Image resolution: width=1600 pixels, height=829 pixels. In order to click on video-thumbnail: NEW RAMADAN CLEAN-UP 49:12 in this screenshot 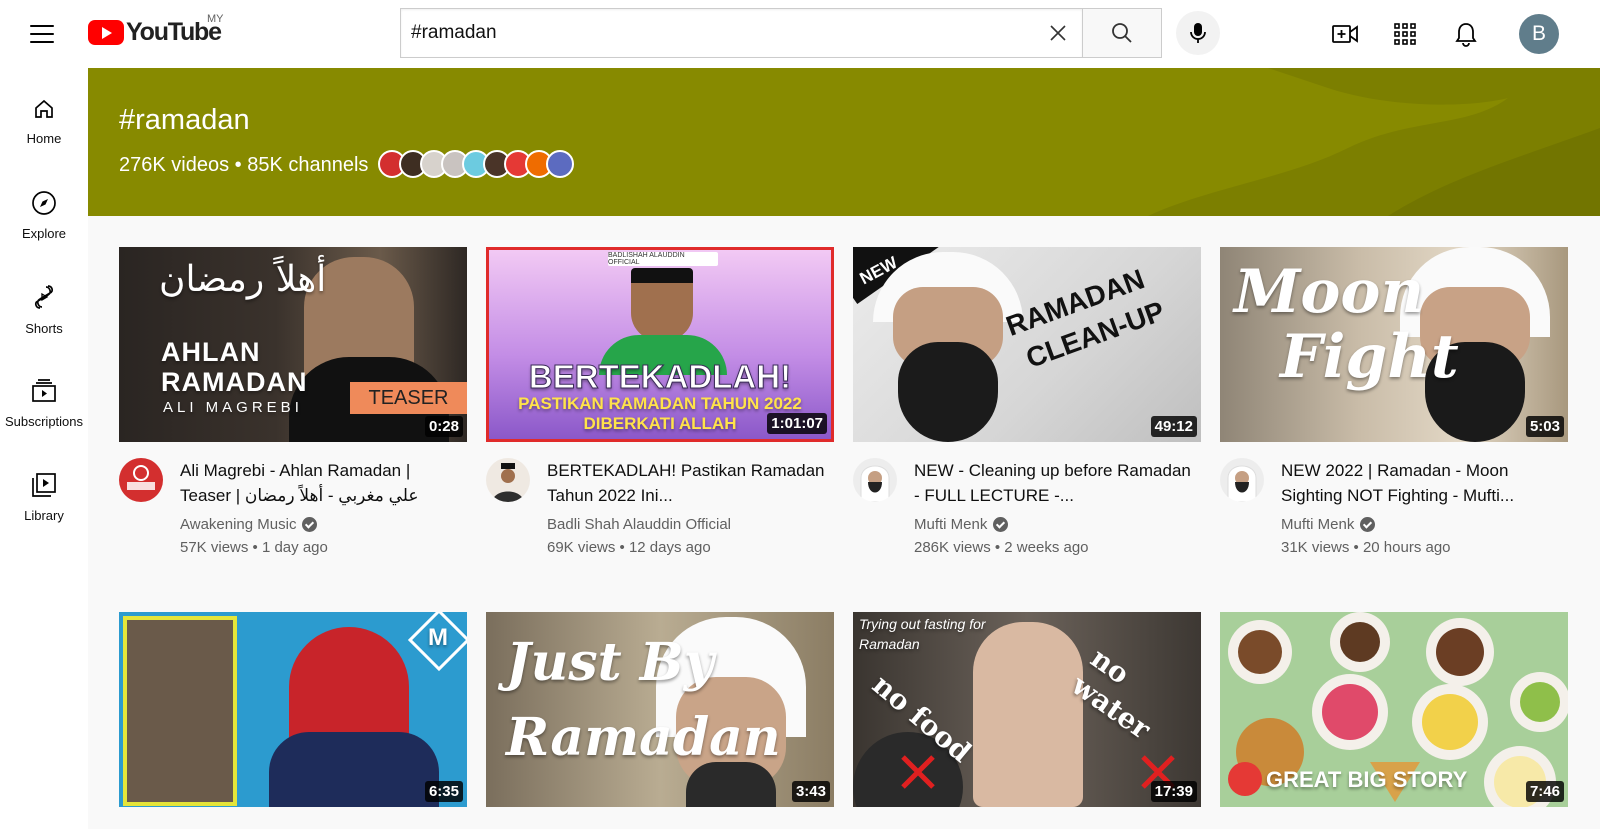, I will do `click(1027, 344)`.